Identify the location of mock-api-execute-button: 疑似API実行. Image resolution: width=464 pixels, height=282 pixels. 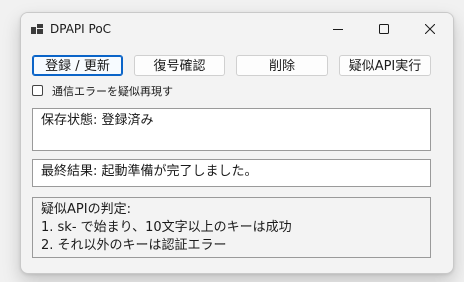
(385, 65).